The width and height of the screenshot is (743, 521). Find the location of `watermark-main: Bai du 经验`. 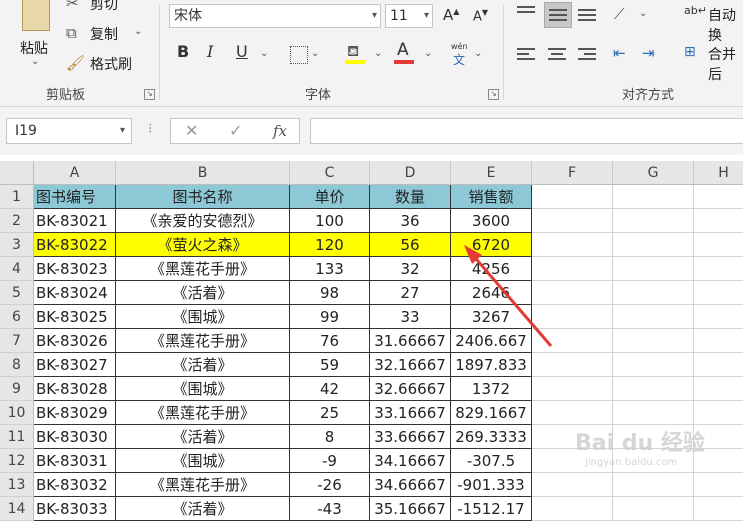

watermark-main: Bai du 经验 is located at coordinates (640, 443).